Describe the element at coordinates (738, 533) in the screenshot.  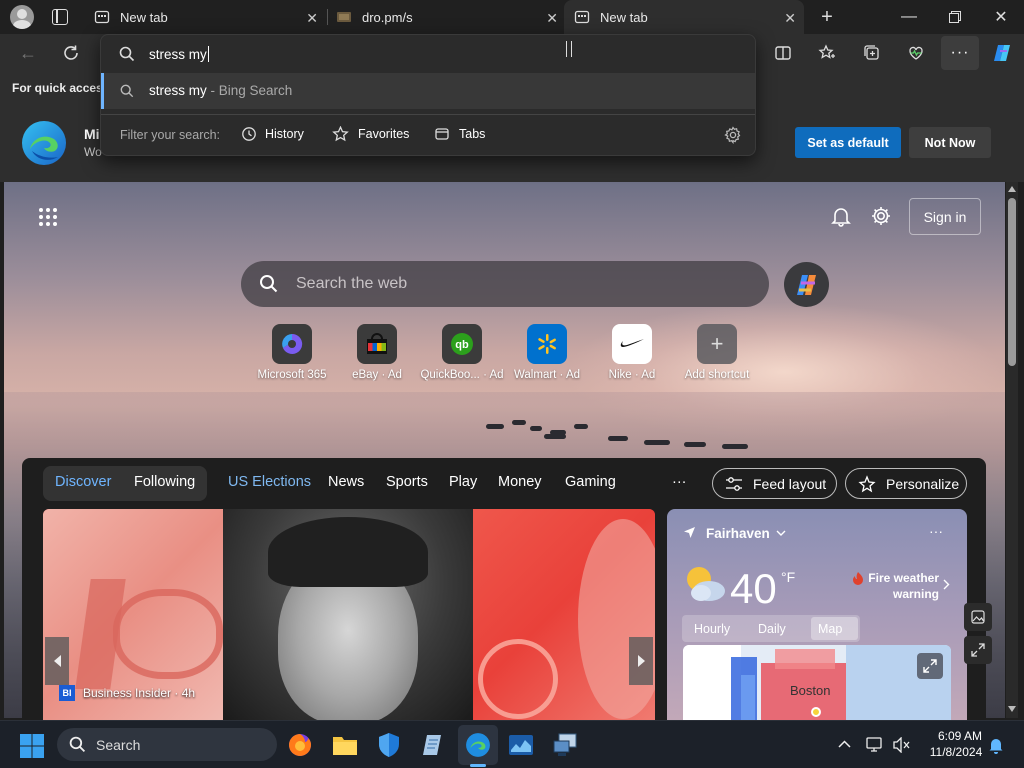
I see `weather-location: Fairhaven` at that location.